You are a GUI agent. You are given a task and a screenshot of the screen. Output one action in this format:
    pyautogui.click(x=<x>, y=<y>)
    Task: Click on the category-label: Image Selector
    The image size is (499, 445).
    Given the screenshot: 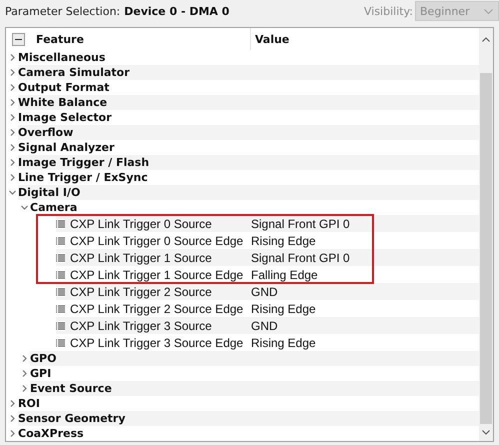 What is the action you would take?
    pyautogui.click(x=65, y=117)
    